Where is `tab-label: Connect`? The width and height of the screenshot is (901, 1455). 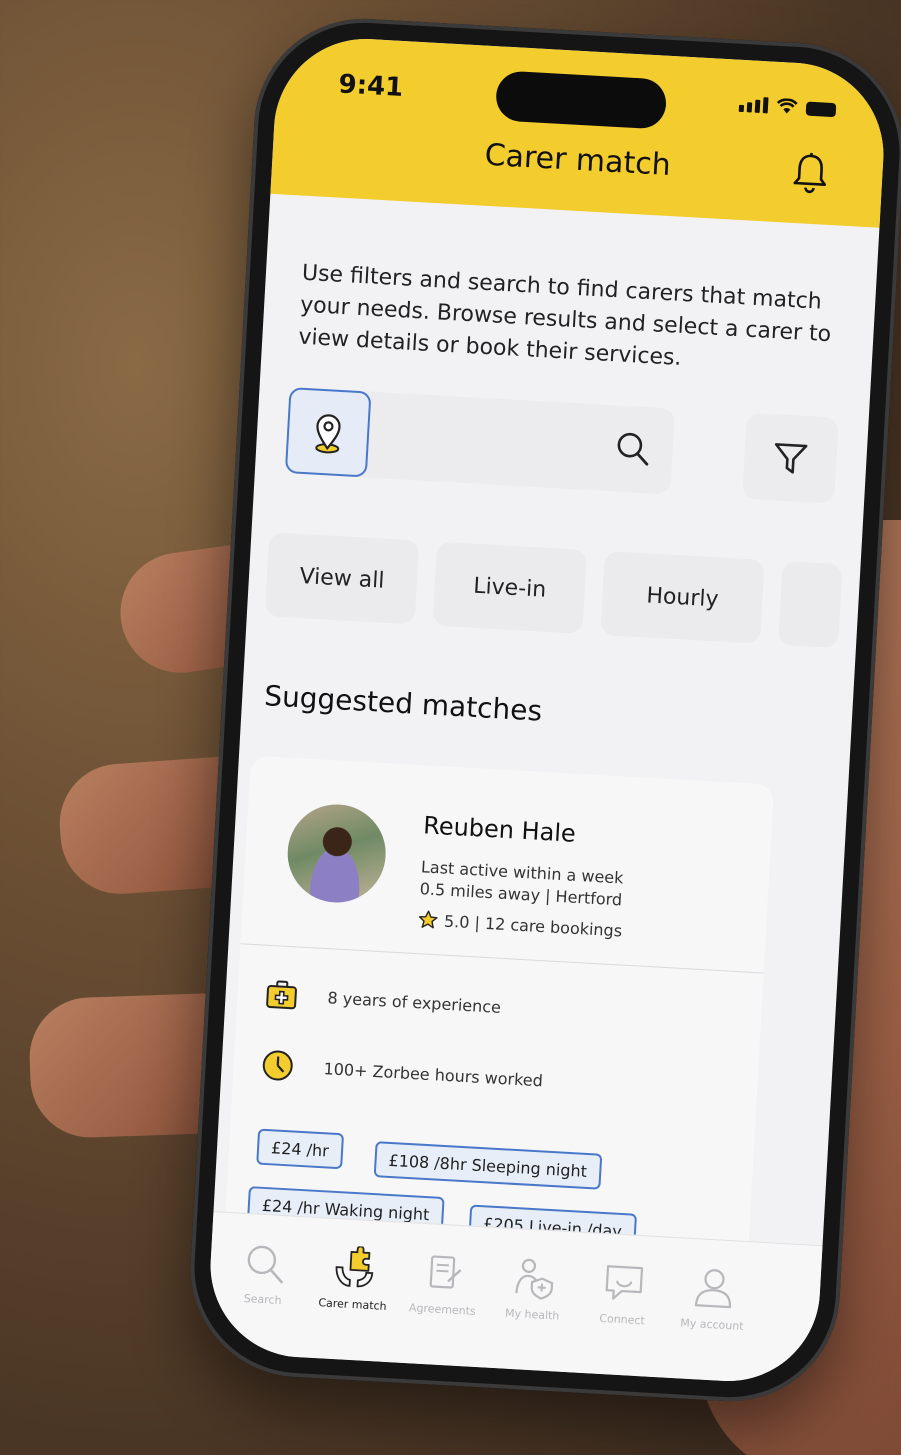
tab-label: Connect is located at coordinates (622, 1319).